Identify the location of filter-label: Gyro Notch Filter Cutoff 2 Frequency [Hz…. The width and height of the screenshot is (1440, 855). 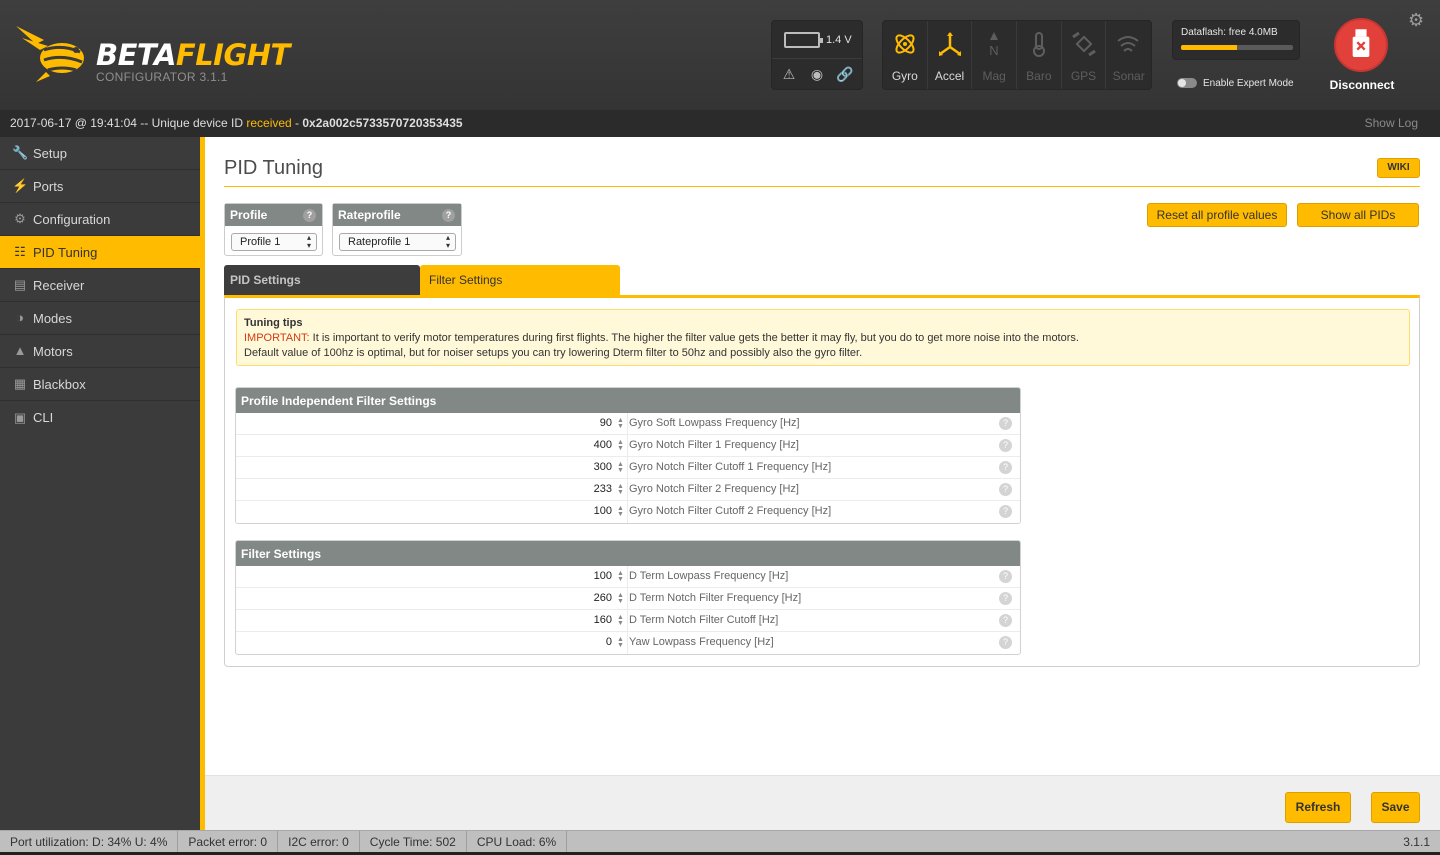
(730, 511).